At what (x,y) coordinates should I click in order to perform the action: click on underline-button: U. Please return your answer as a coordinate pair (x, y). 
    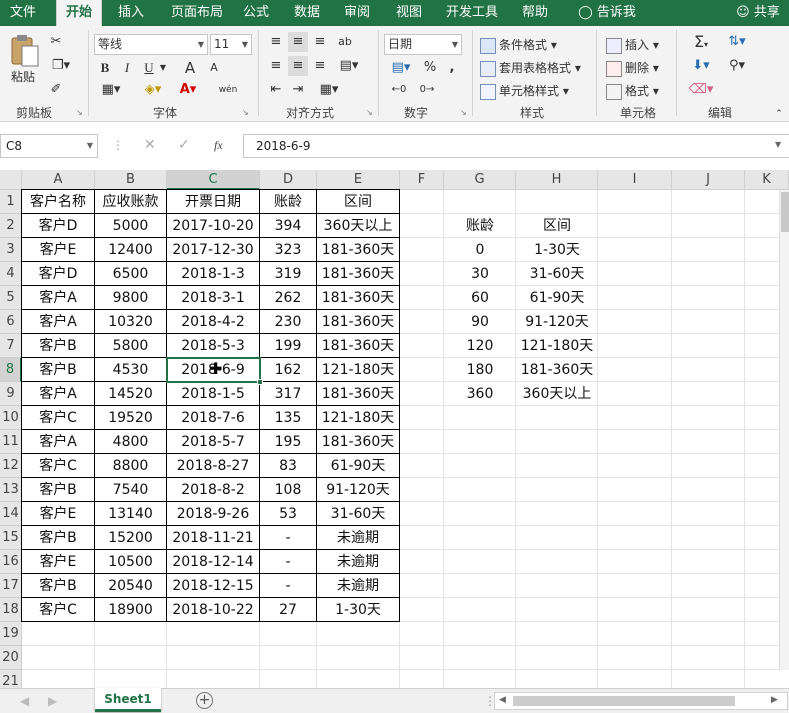
    Looking at the image, I should click on (149, 68).